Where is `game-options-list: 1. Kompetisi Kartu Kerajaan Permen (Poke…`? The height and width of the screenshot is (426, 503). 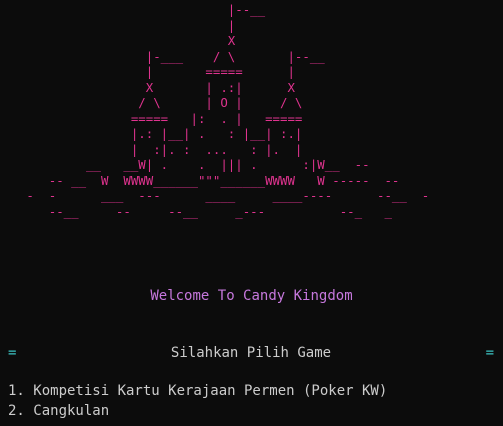 game-options-list: 1. Kompetisi Kartu Kerajaan Permen (Poke… is located at coordinates (197, 401).